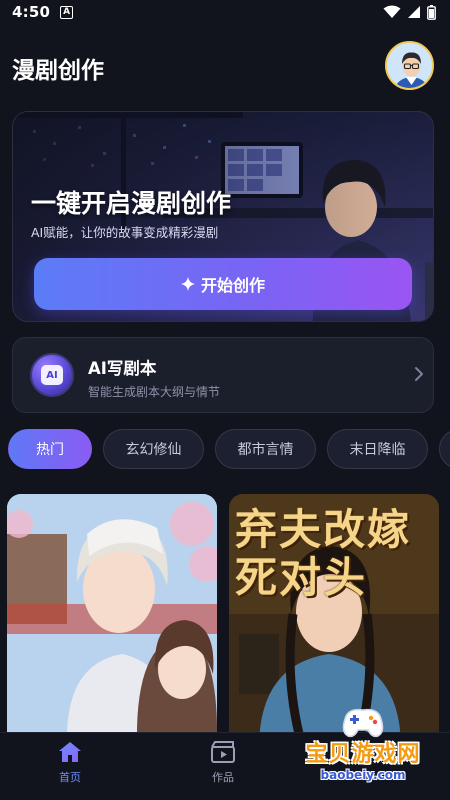 This screenshot has width=450, height=800. What do you see at coordinates (232, 285) in the screenshot?
I see `start-creating-label: 开始创作` at bounding box center [232, 285].